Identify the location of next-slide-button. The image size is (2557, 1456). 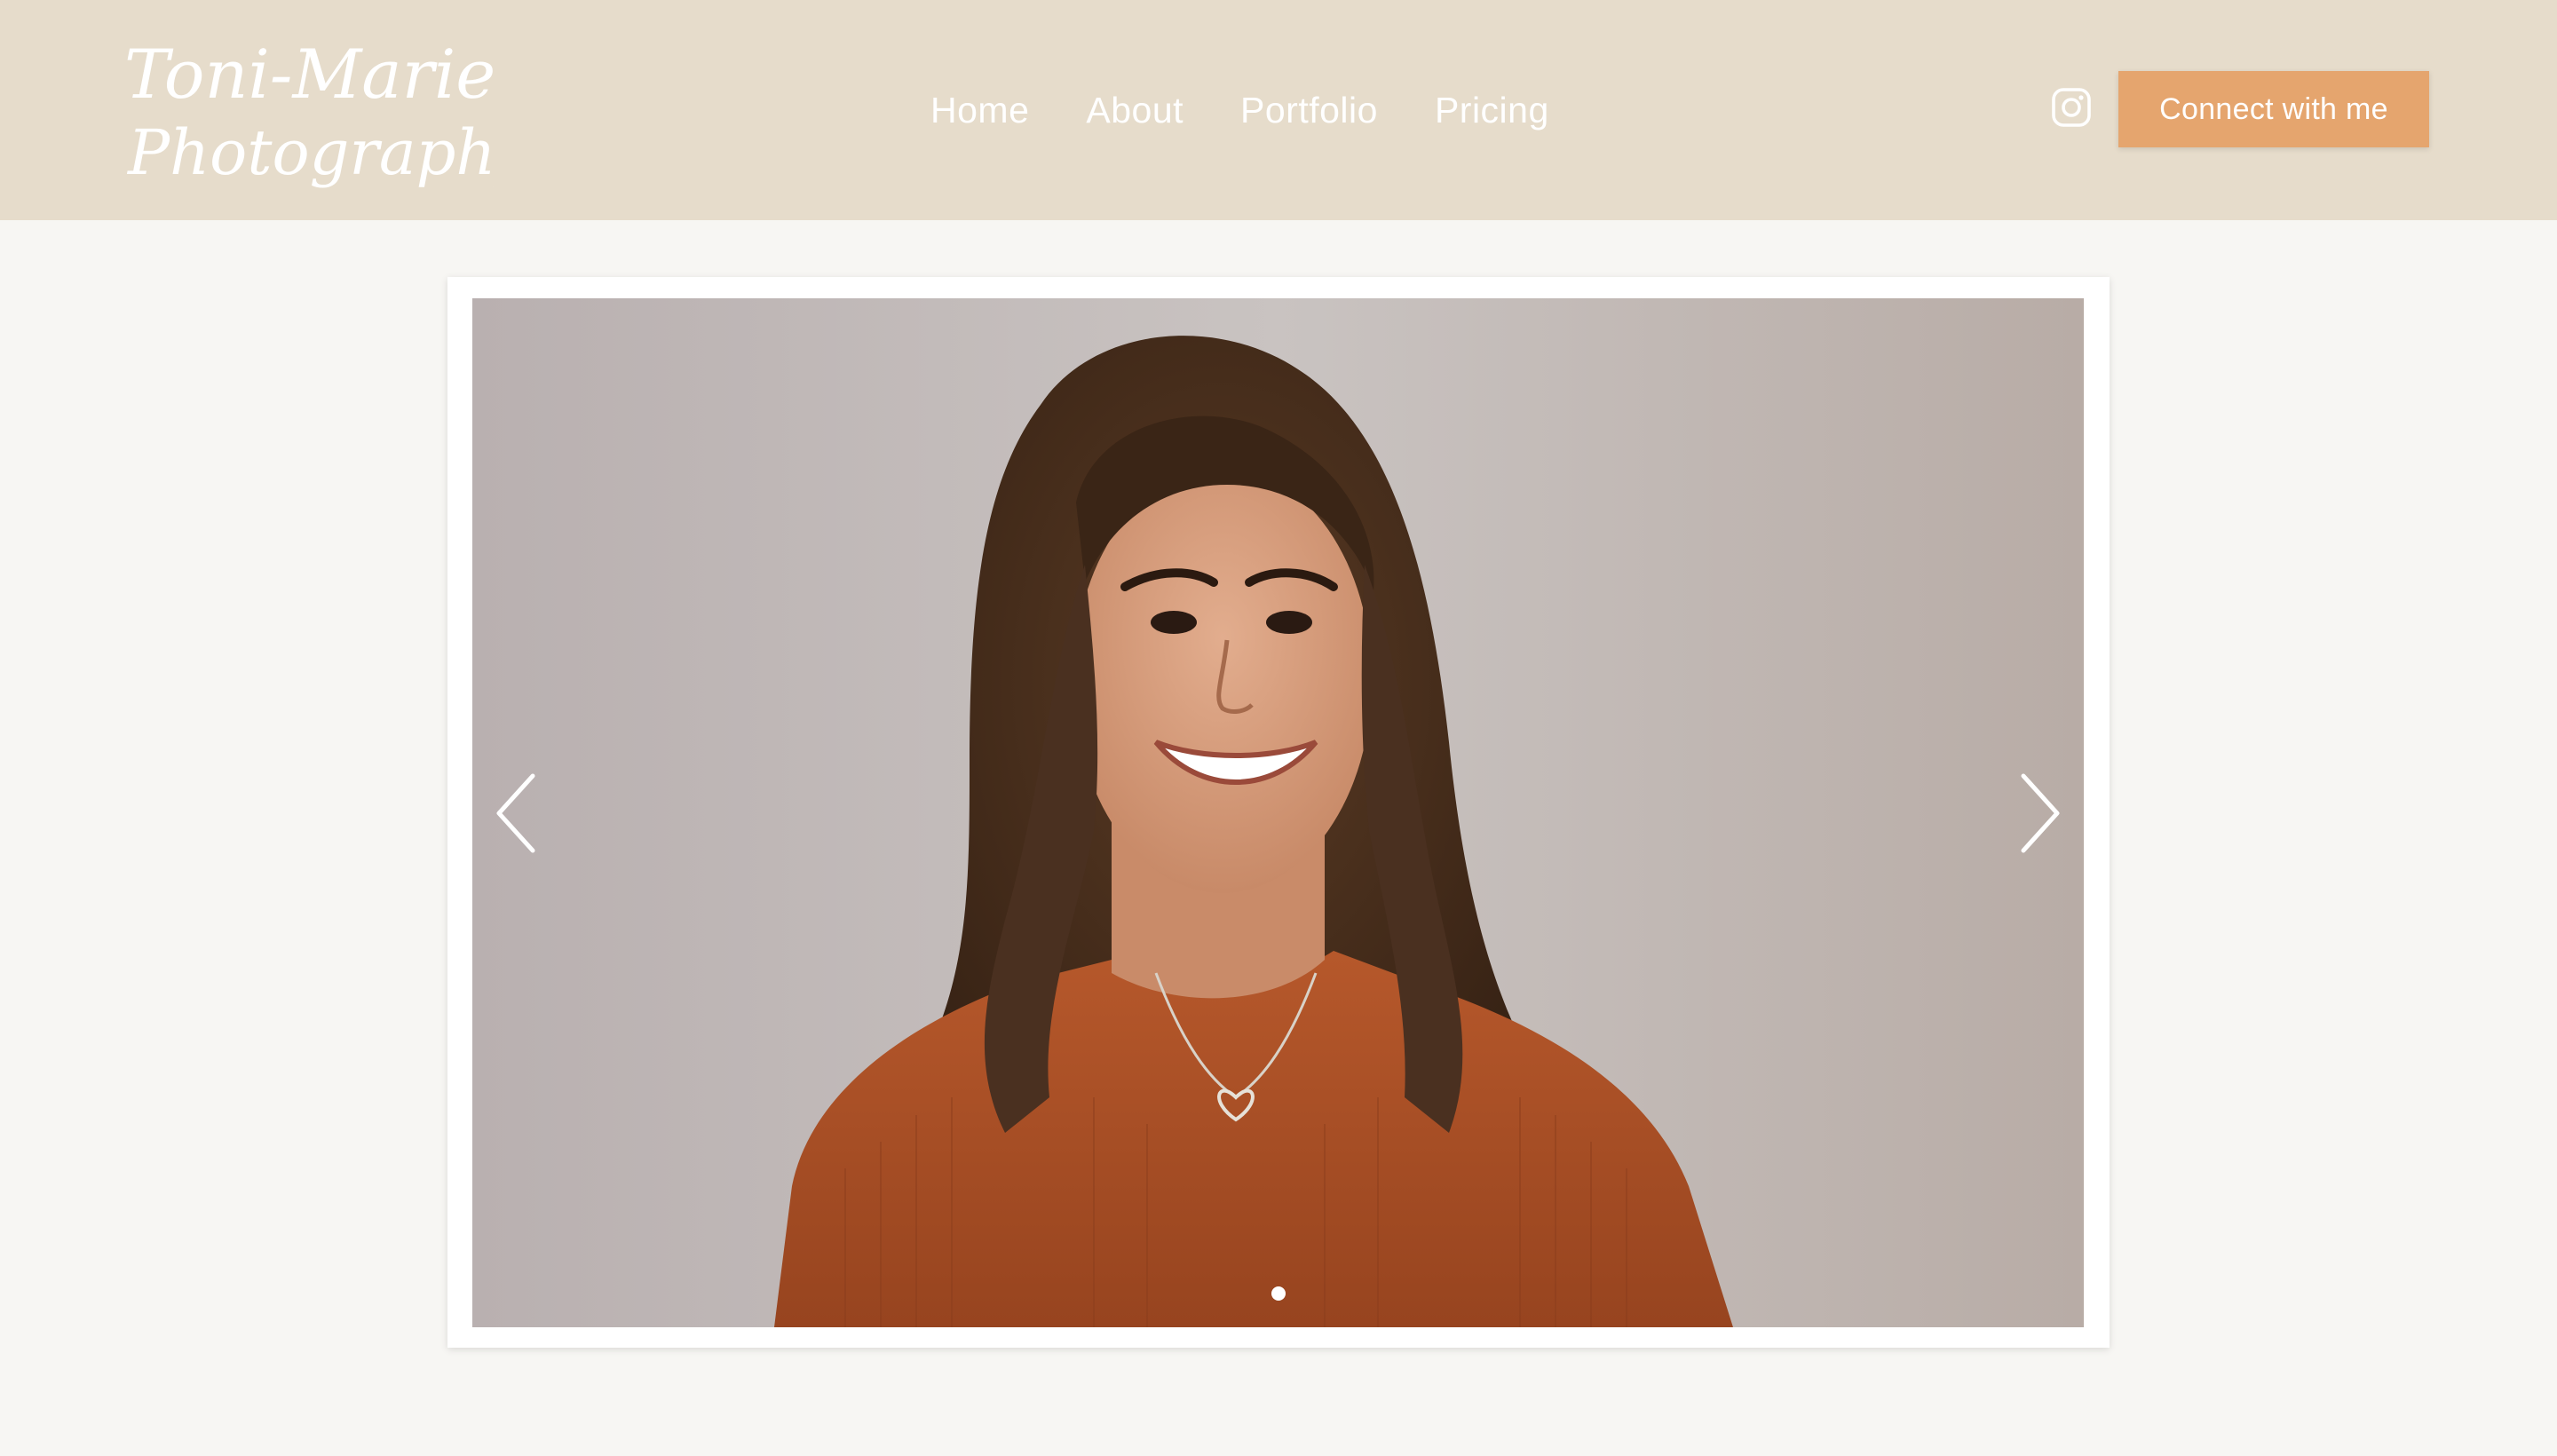
(2039, 813).